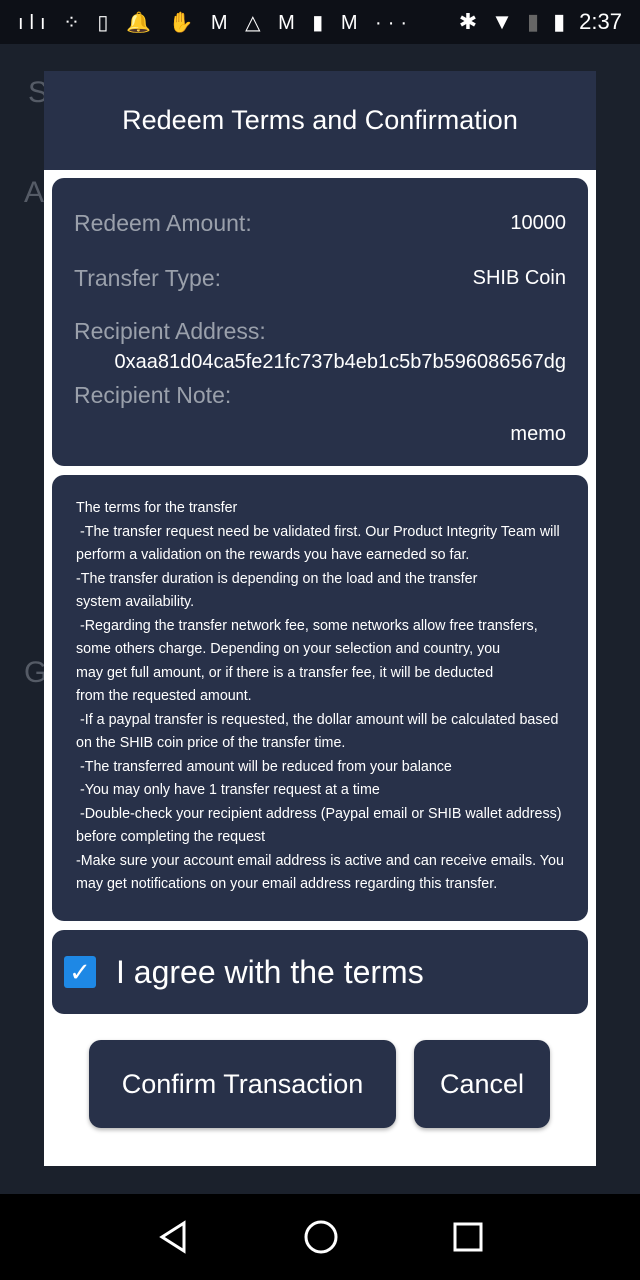 The width and height of the screenshot is (640, 1280). I want to click on recipient-note-label: Recipient Note:, so click(153, 395).